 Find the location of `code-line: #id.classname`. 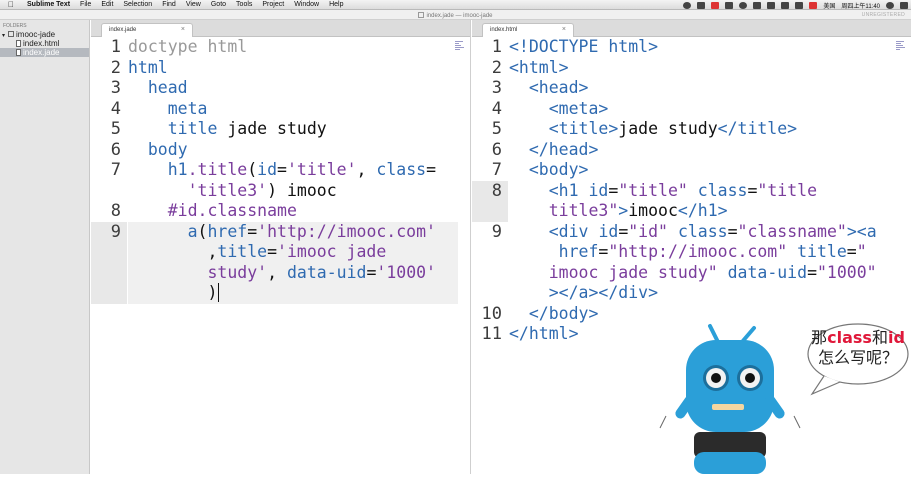

code-line: #id.classname is located at coordinates (232, 210).